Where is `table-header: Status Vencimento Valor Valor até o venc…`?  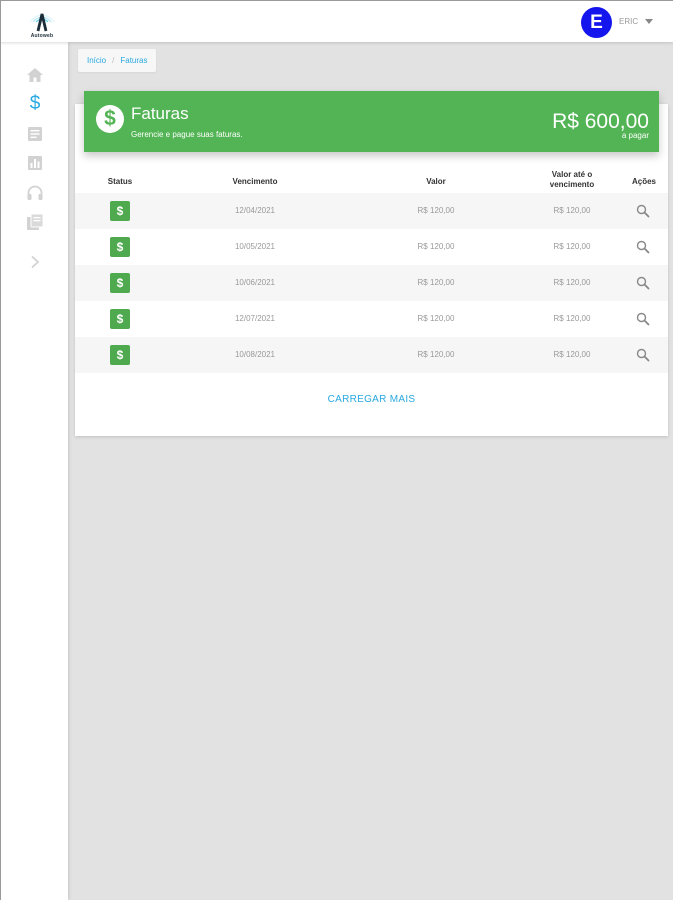
table-header: Status Vencimento Valor Valor até o venc… is located at coordinates (371, 181).